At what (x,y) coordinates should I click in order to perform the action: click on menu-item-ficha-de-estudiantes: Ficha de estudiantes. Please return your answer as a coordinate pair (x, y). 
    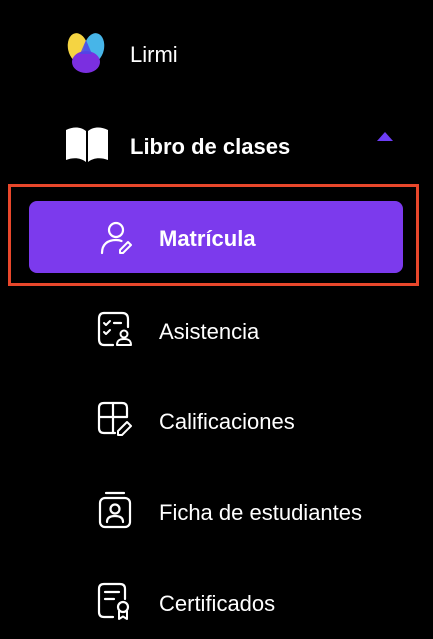
    Looking at the image, I should click on (251, 511).